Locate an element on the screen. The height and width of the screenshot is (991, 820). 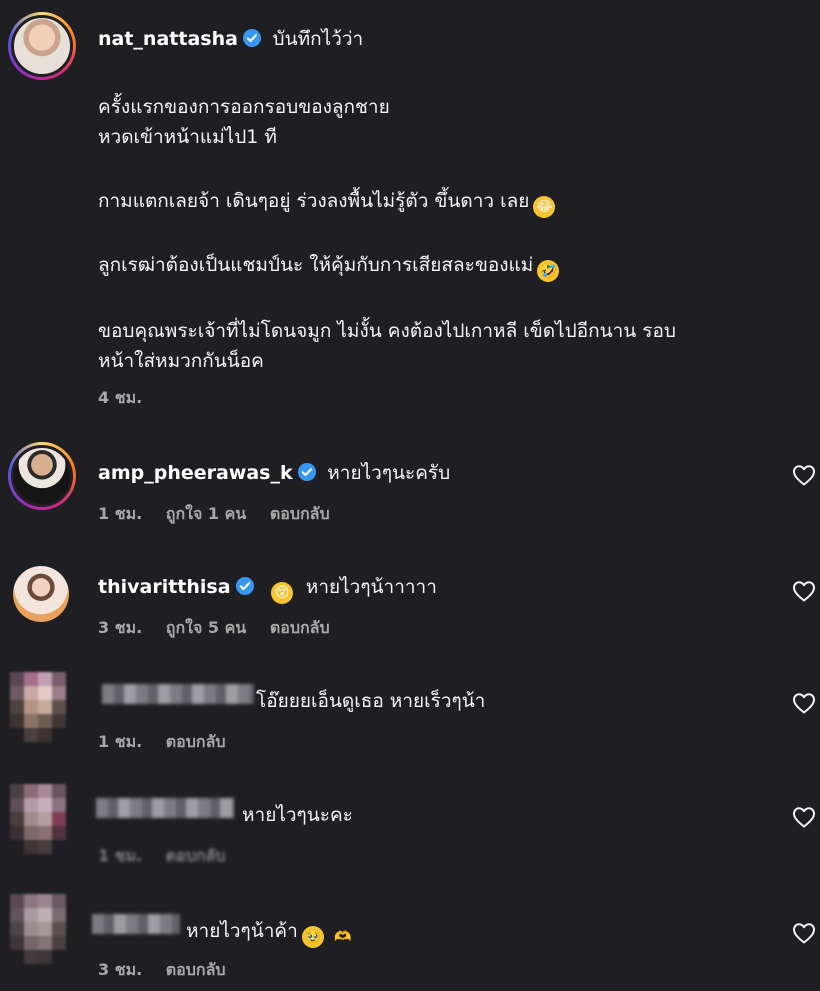
comment-meta: 1 ชม. ถูกใจ 1 คน ตอบกลับ is located at coordinates (223, 514).